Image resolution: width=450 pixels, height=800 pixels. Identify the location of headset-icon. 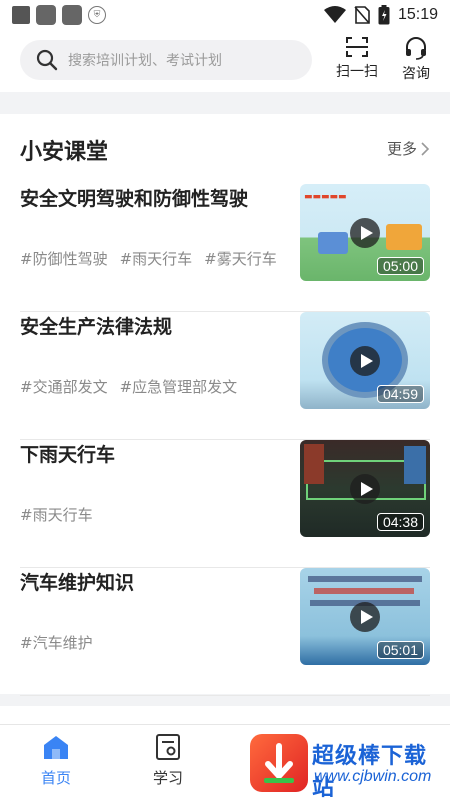
(416, 48).